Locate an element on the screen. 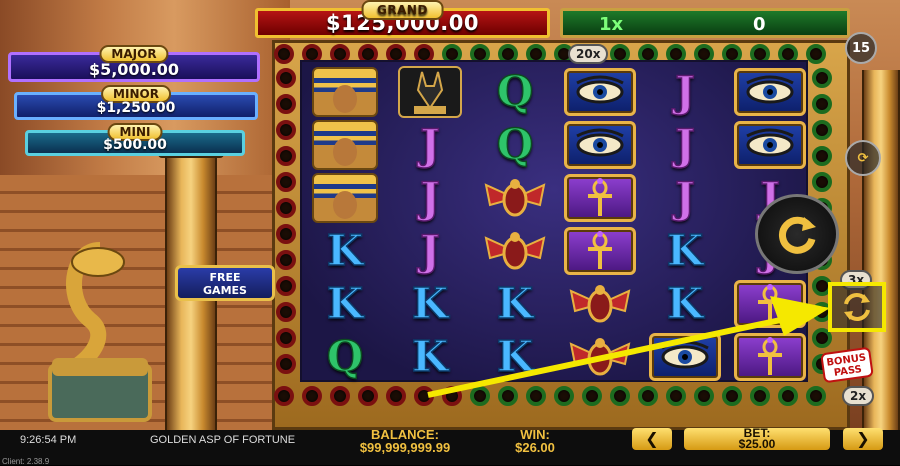 This screenshot has width=900, height=466. bet-value: $25.00 is located at coordinates (757, 444).